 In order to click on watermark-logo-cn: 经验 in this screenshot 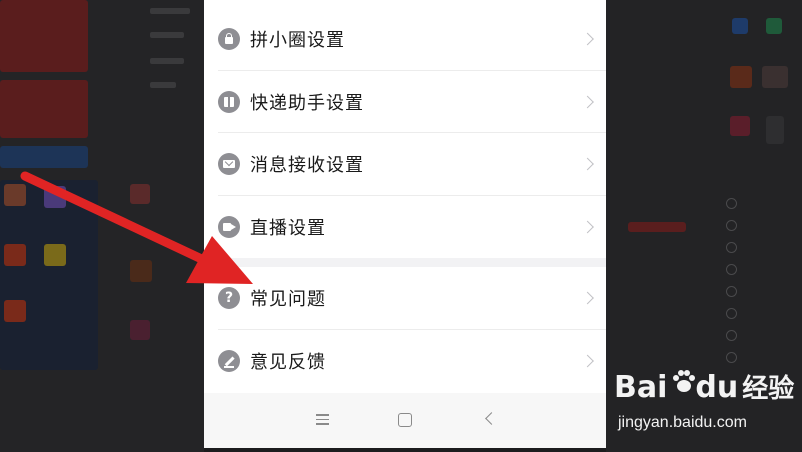, I will do `click(768, 389)`.